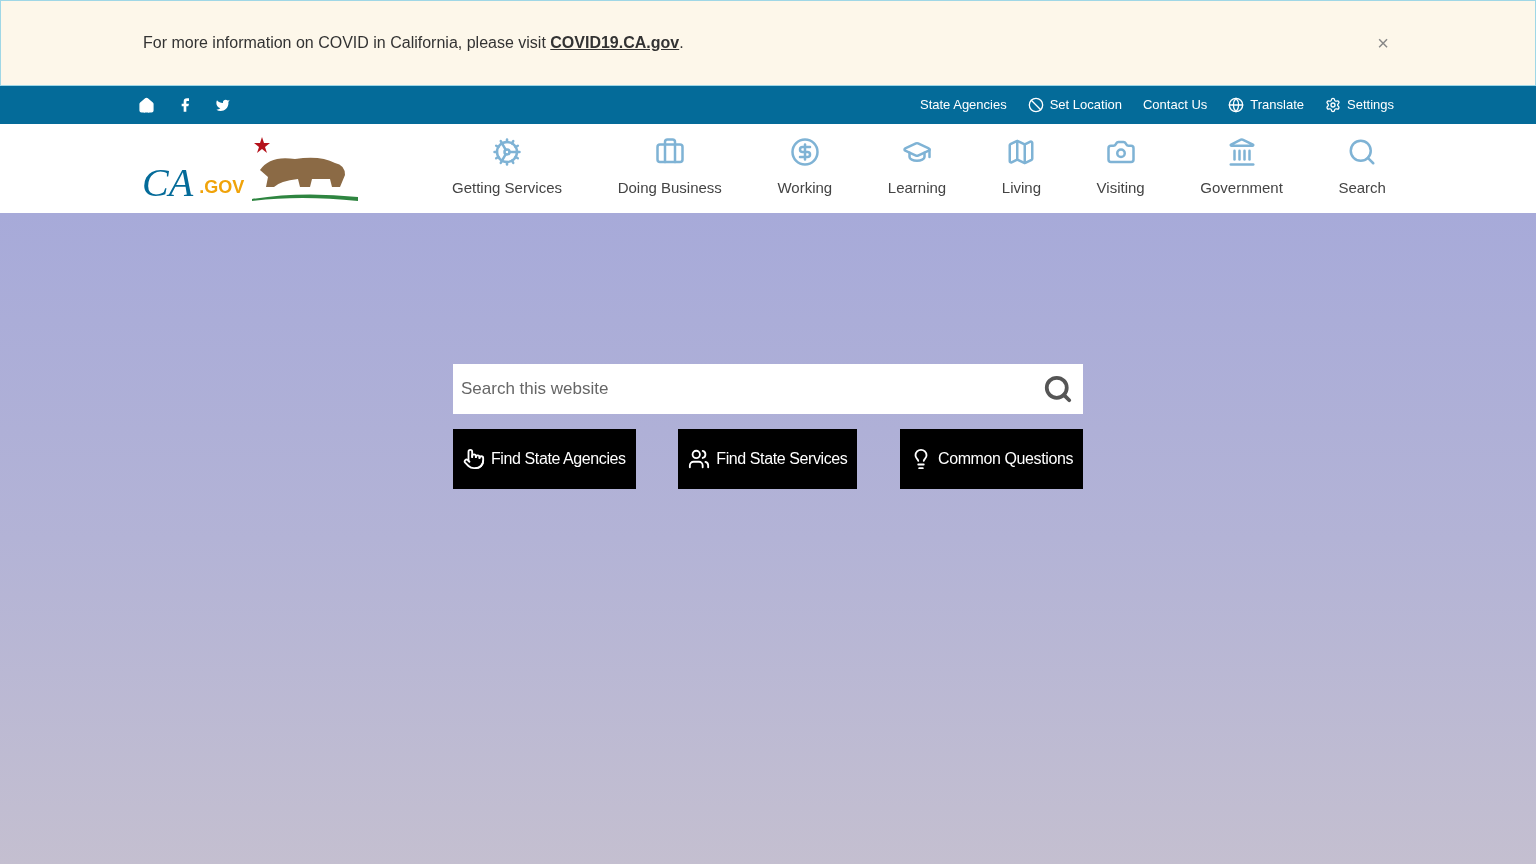 This screenshot has height=864, width=1536. Describe the element at coordinates (963, 105) in the screenshot. I see `utility-link: State Agencies` at that location.